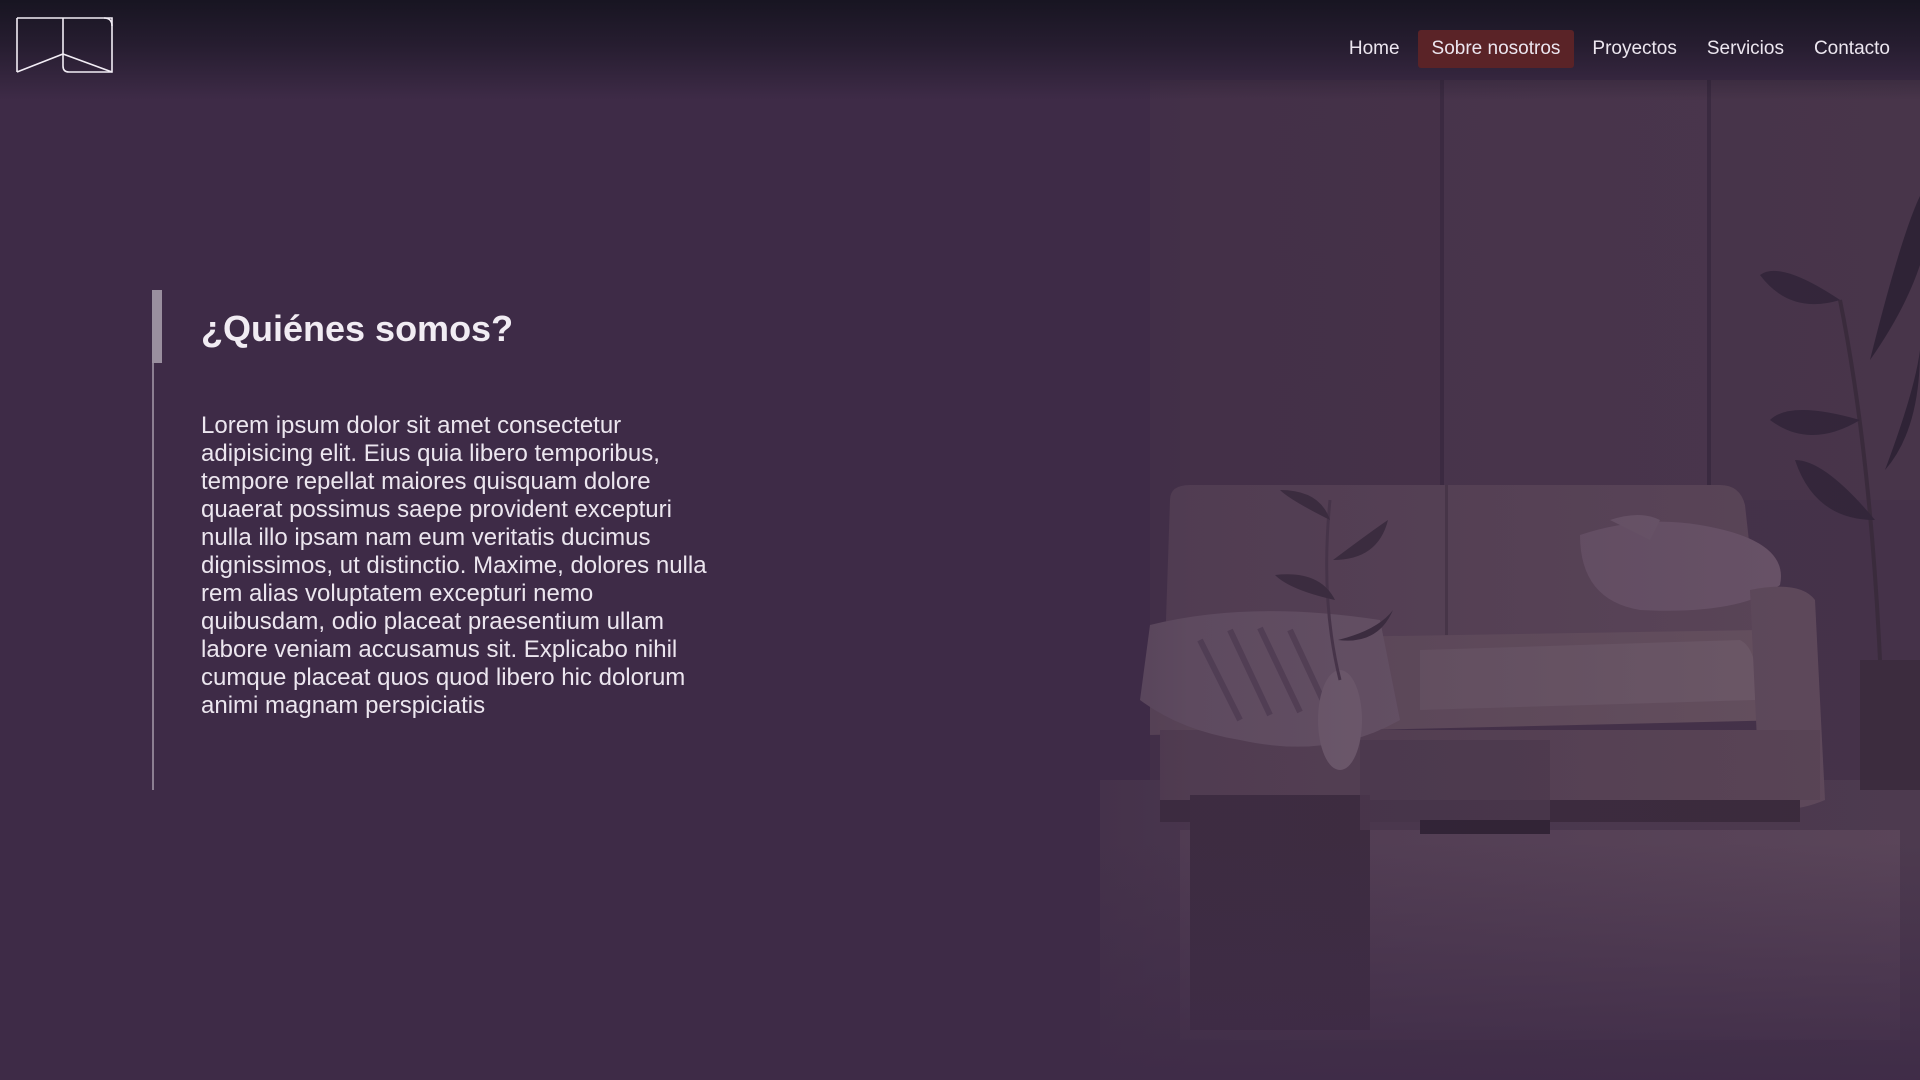 This screenshot has height=1080, width=1920. I want to click on nav-contacto-link: Contacto, so click(1852, 49).